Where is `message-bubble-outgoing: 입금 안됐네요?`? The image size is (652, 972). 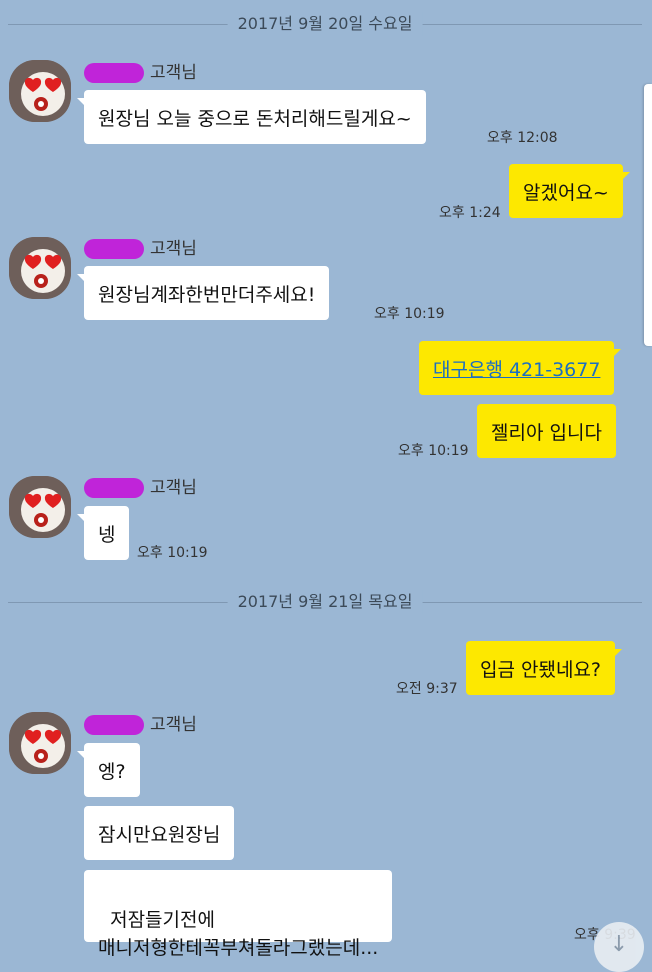
message-bubble-outgoing: 입금 안됐네요? is located at coordinates (544, 668).